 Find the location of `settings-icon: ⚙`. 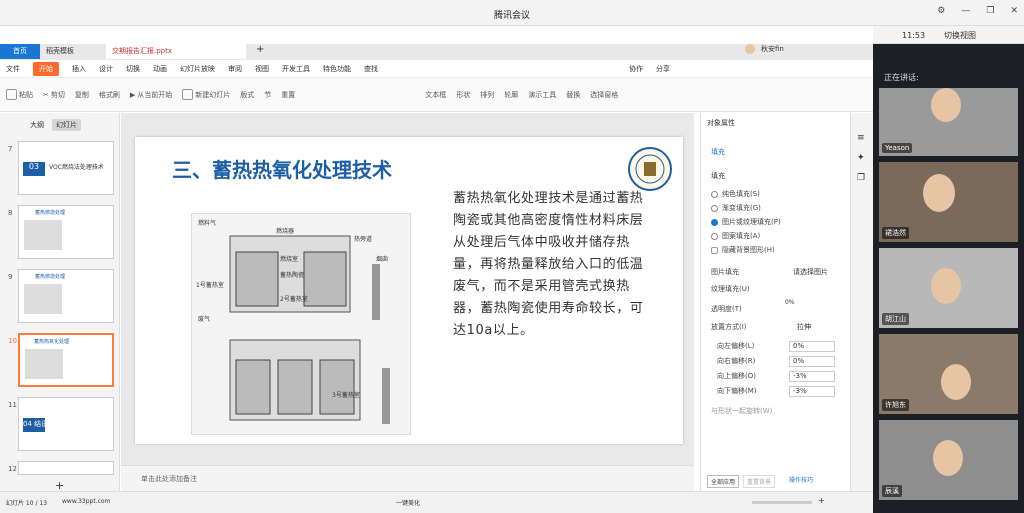

settings-icon: ⚙ is located at coordinates (941, 11).